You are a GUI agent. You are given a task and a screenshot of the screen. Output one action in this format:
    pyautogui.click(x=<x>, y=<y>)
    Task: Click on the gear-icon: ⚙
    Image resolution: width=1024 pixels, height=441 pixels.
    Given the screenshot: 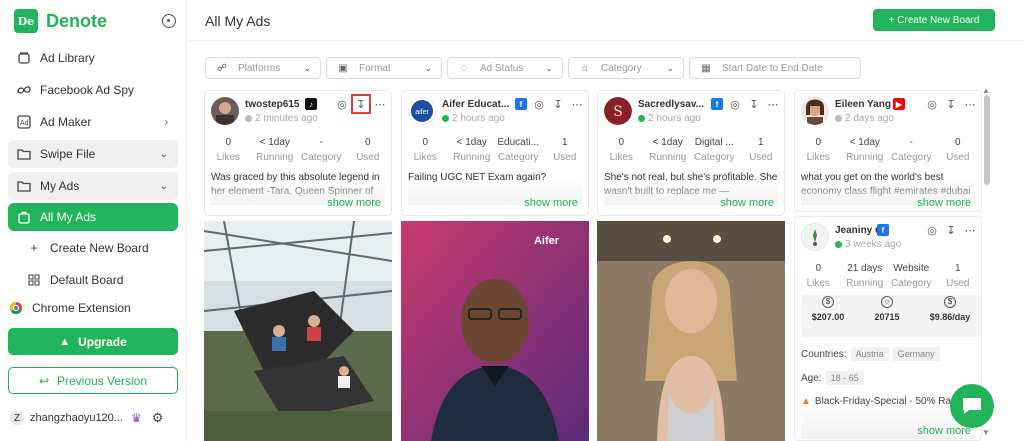 What is the action you would take?
    pyautogui.click(x=158, y=418)
    